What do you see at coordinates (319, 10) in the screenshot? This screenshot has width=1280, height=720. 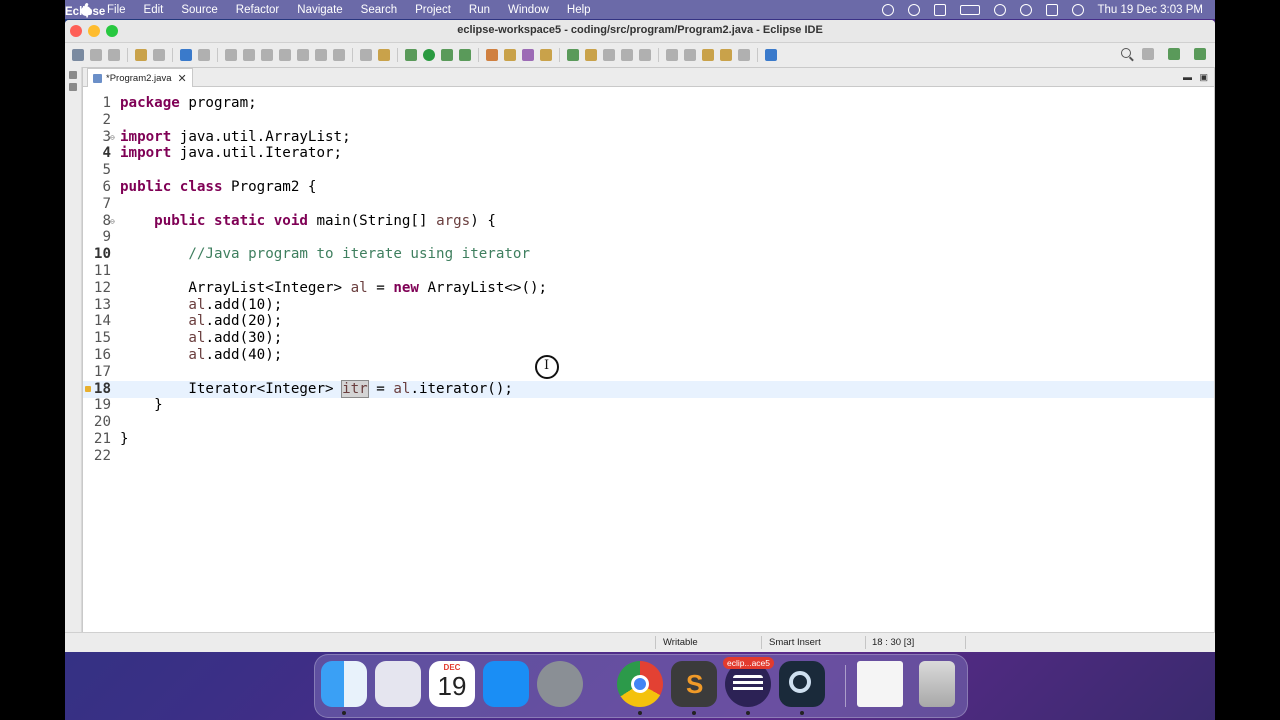 I see `menu-navigate: Navigate` at bounding box center [319, 10].